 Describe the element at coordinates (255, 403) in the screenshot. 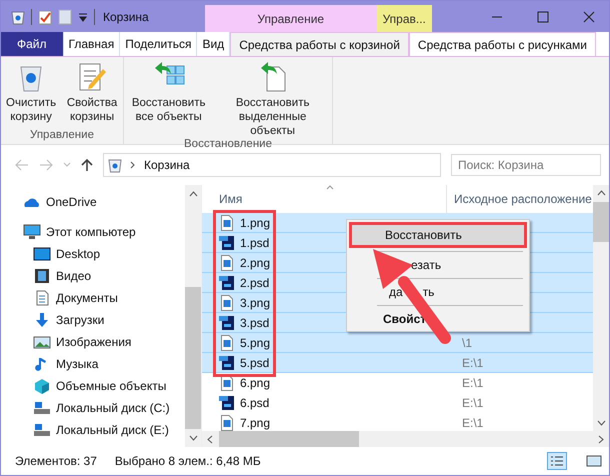

I see `file-name: 6.psd` at that location.